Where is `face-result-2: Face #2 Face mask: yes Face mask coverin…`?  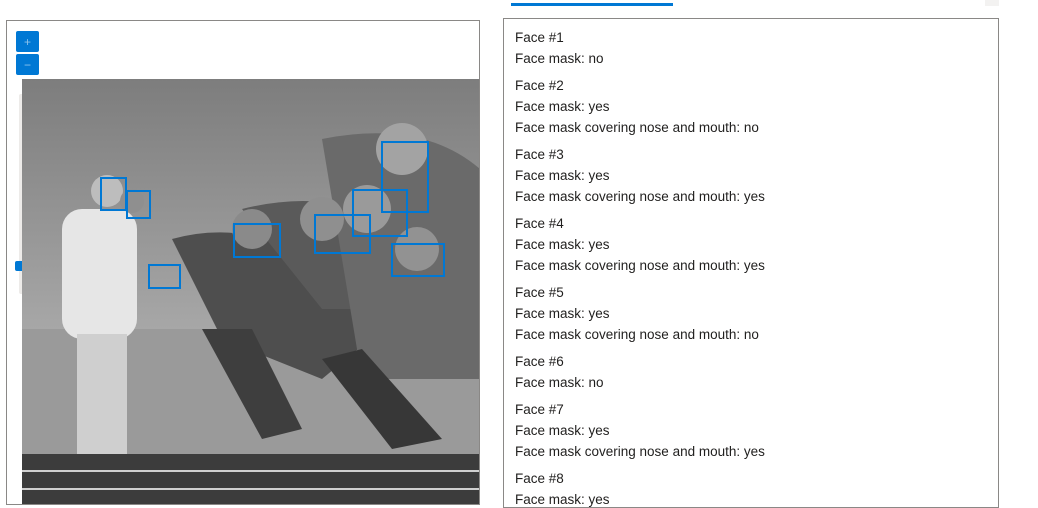 face-result-2: Face #2 Face mask: yes Face mask coverin… is located at coordinates (756, 106).